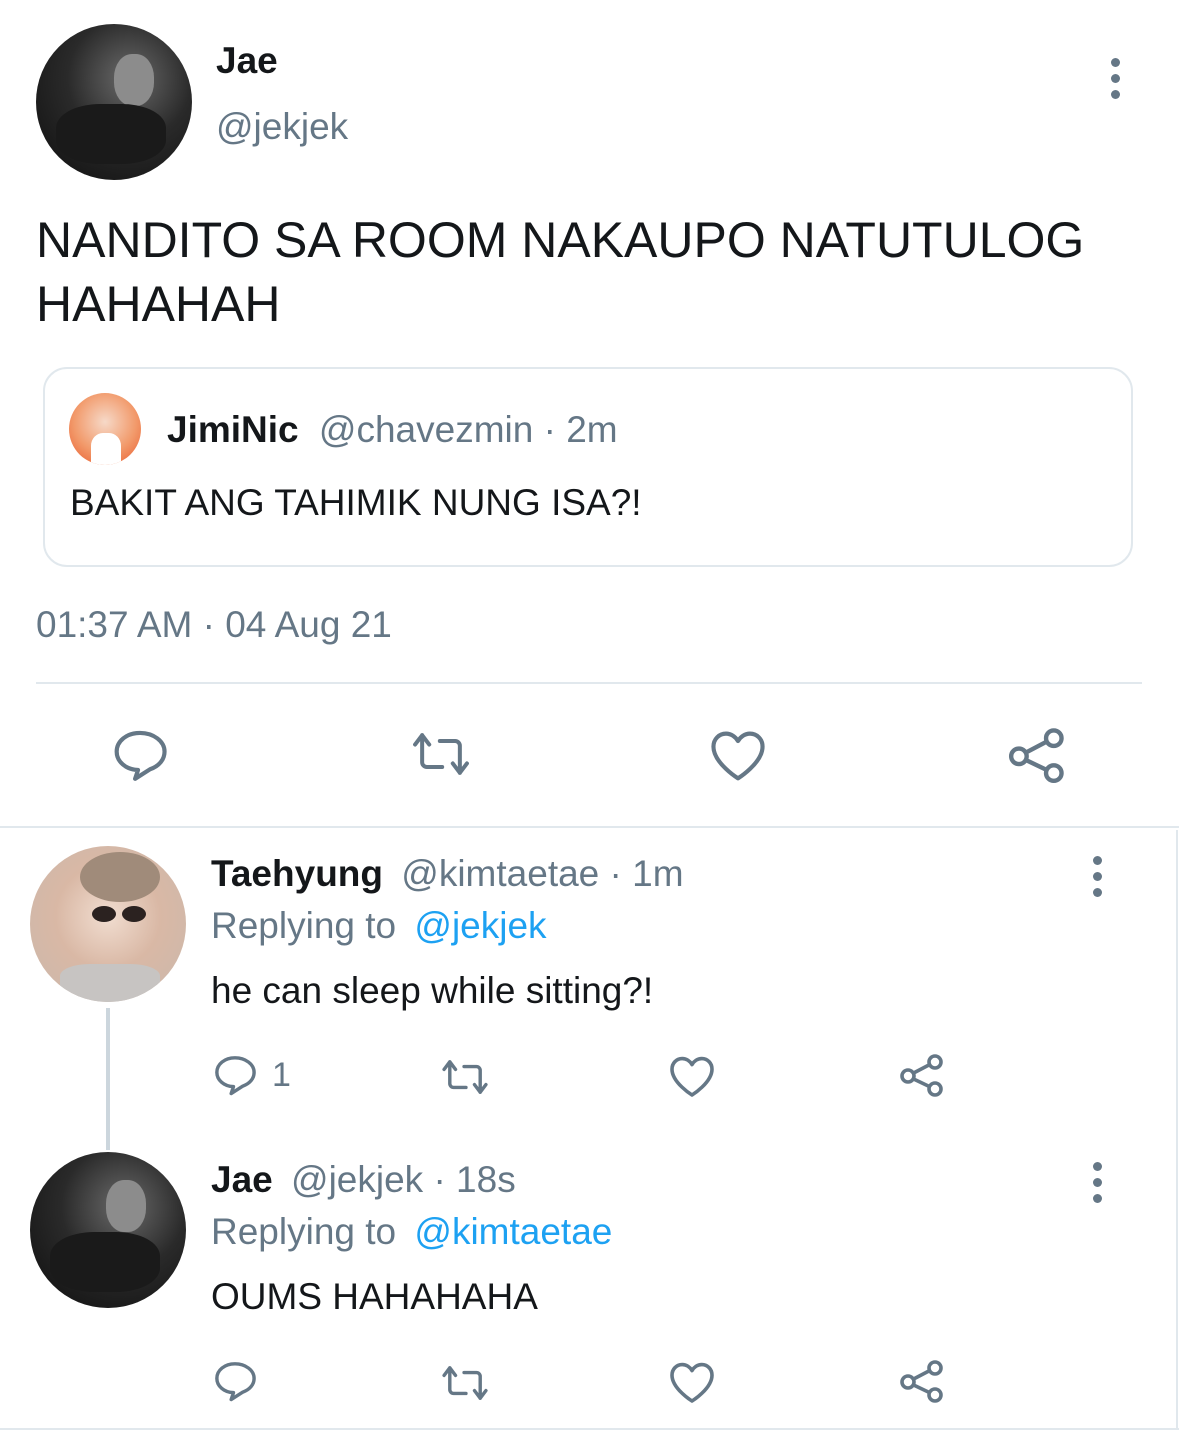 The height and width of the screenshot is (1434, 1179). Describe the element at coordinates (403, 1179) in the screenshot. I see `reply-author-meta: @jekjek · 18s` at that location.